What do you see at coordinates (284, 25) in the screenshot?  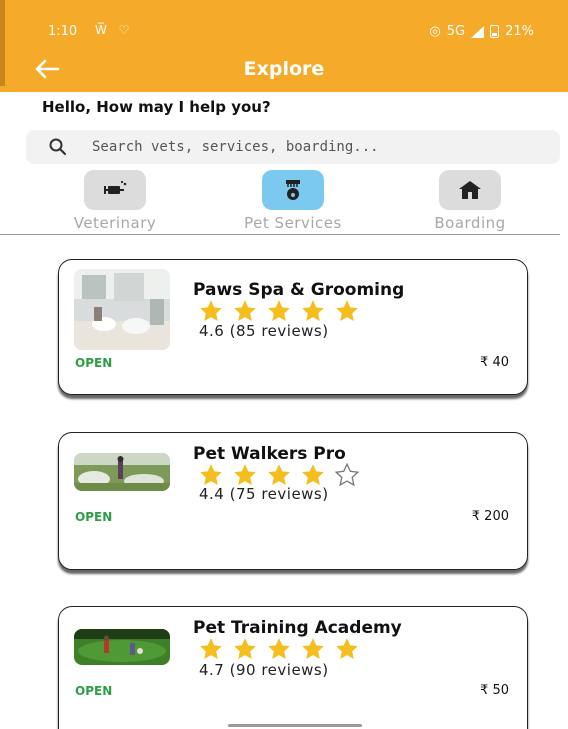 I see `status-bar: 1:10 W̅ ♡ ◎ 5G 21%` at bounding box center [284, 25].